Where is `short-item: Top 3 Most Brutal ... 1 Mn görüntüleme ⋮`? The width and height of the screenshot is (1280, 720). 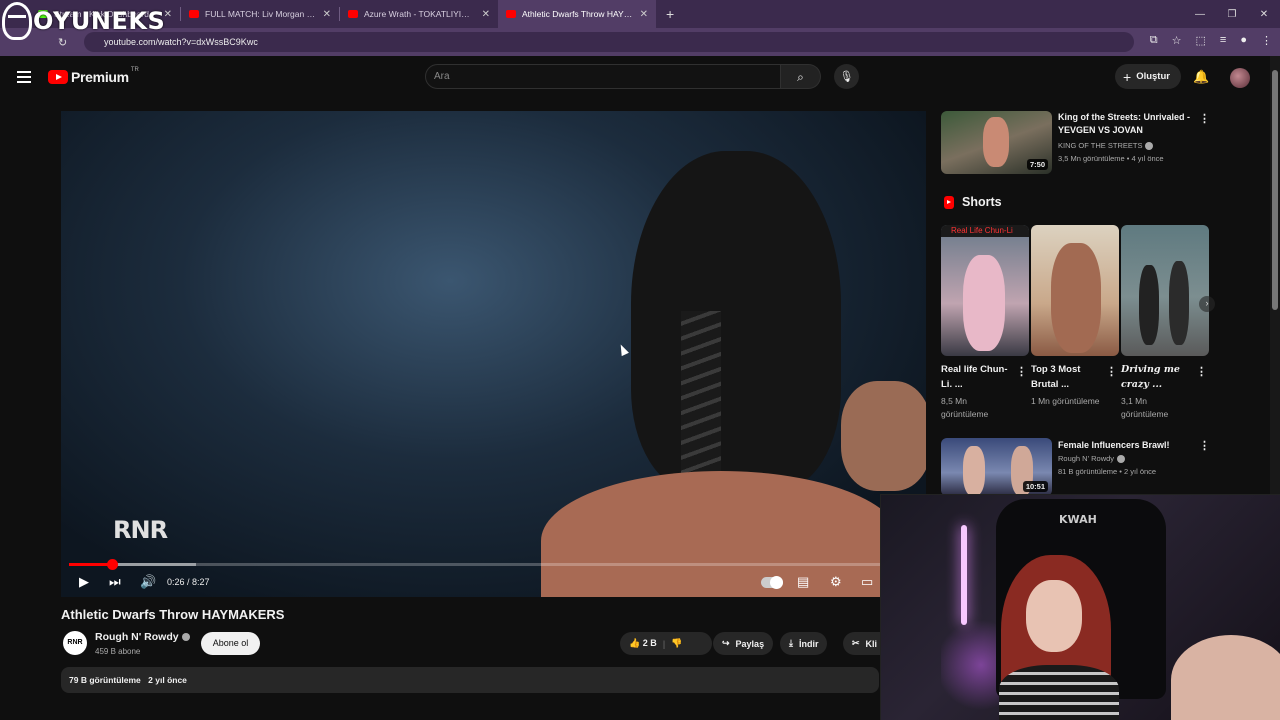
short-item: Top 3 Most Brutal ... 1 Mn görüntüleme ⋮ is located at coordinates (1075, 315).